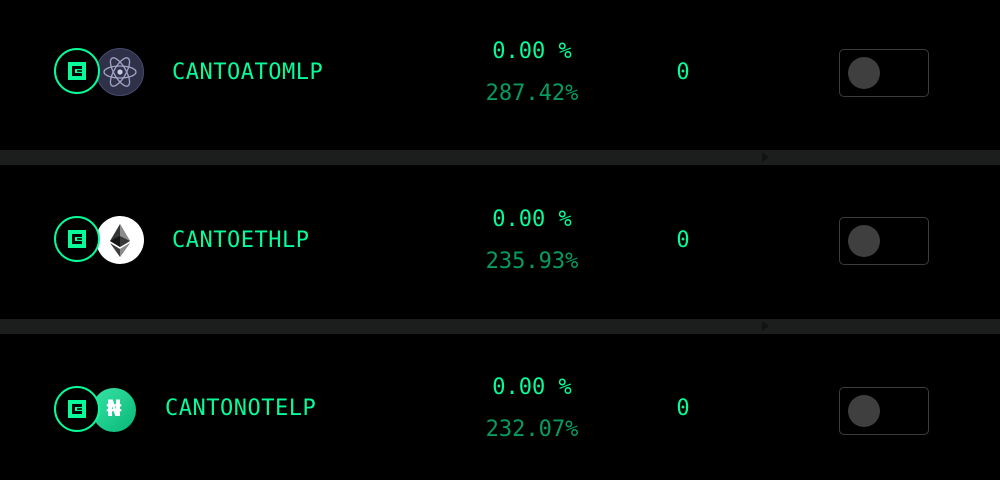 The image size is (1000, 480). Describe the element at coordinates (241, 240) in the screenshot. I see `pool-name: CANTOETHLP` at that location.